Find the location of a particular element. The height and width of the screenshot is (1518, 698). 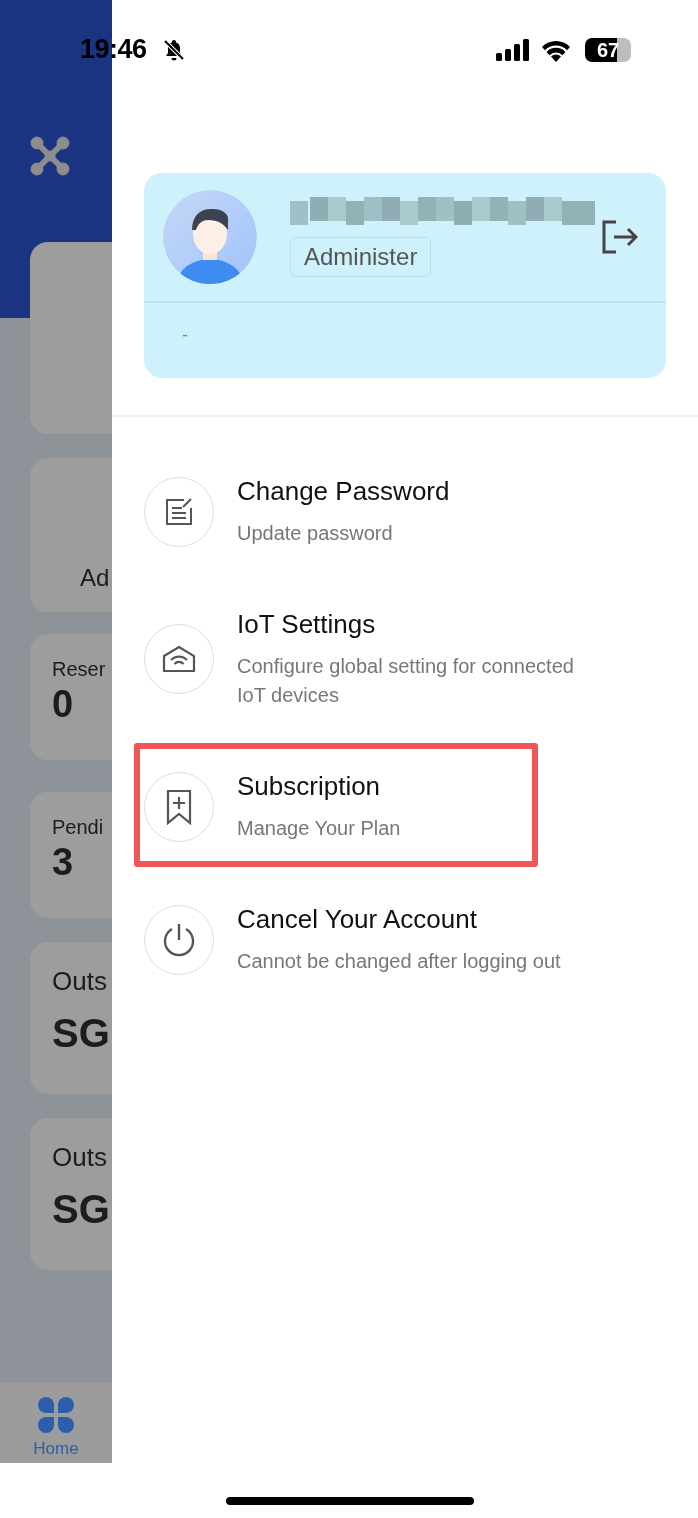

menu-title: Change Password is located at coordinates (343, 491).